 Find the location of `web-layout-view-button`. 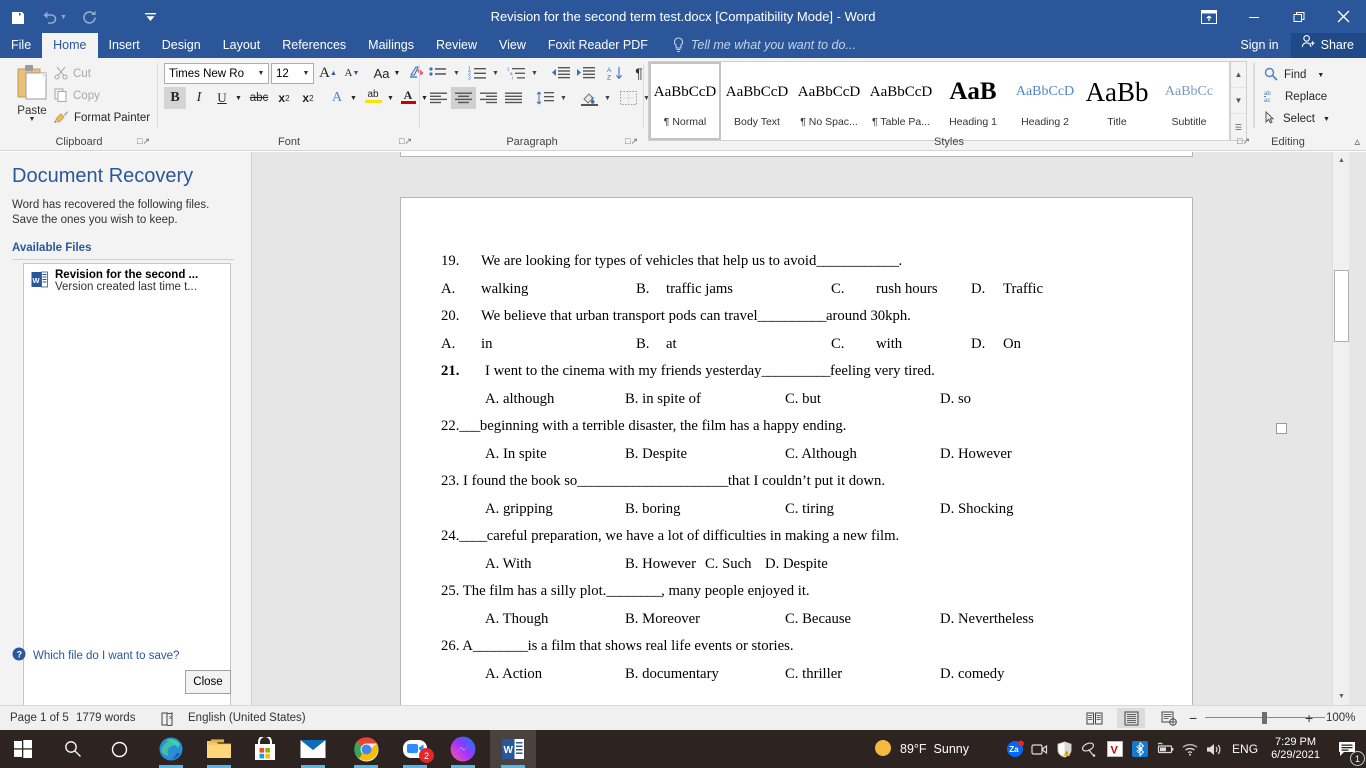

web-layout-view-button is located at coordinates (1169, 718).